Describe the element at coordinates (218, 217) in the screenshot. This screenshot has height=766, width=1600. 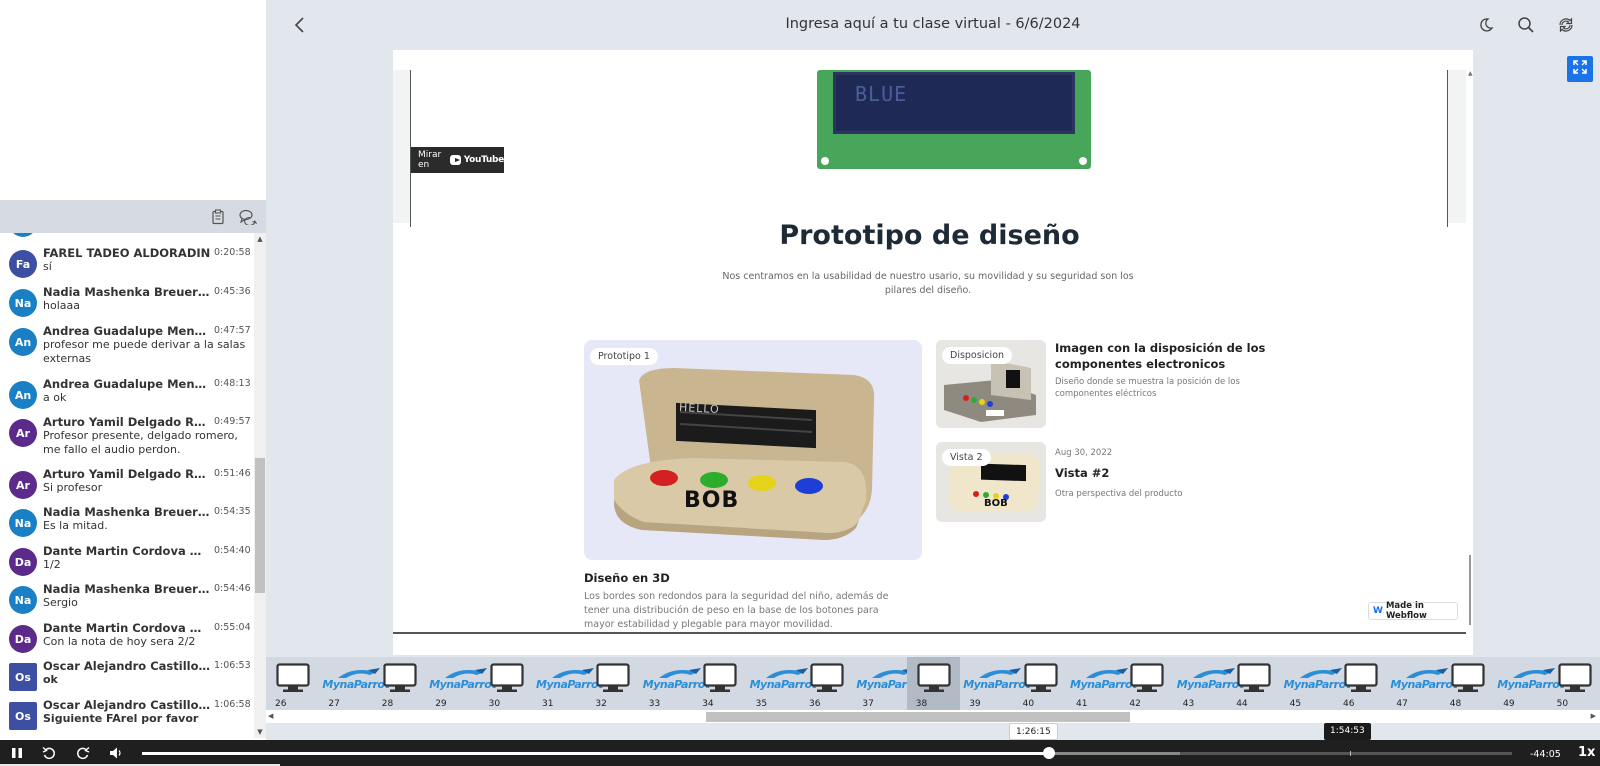
I see `clipboard-icon` at that location.